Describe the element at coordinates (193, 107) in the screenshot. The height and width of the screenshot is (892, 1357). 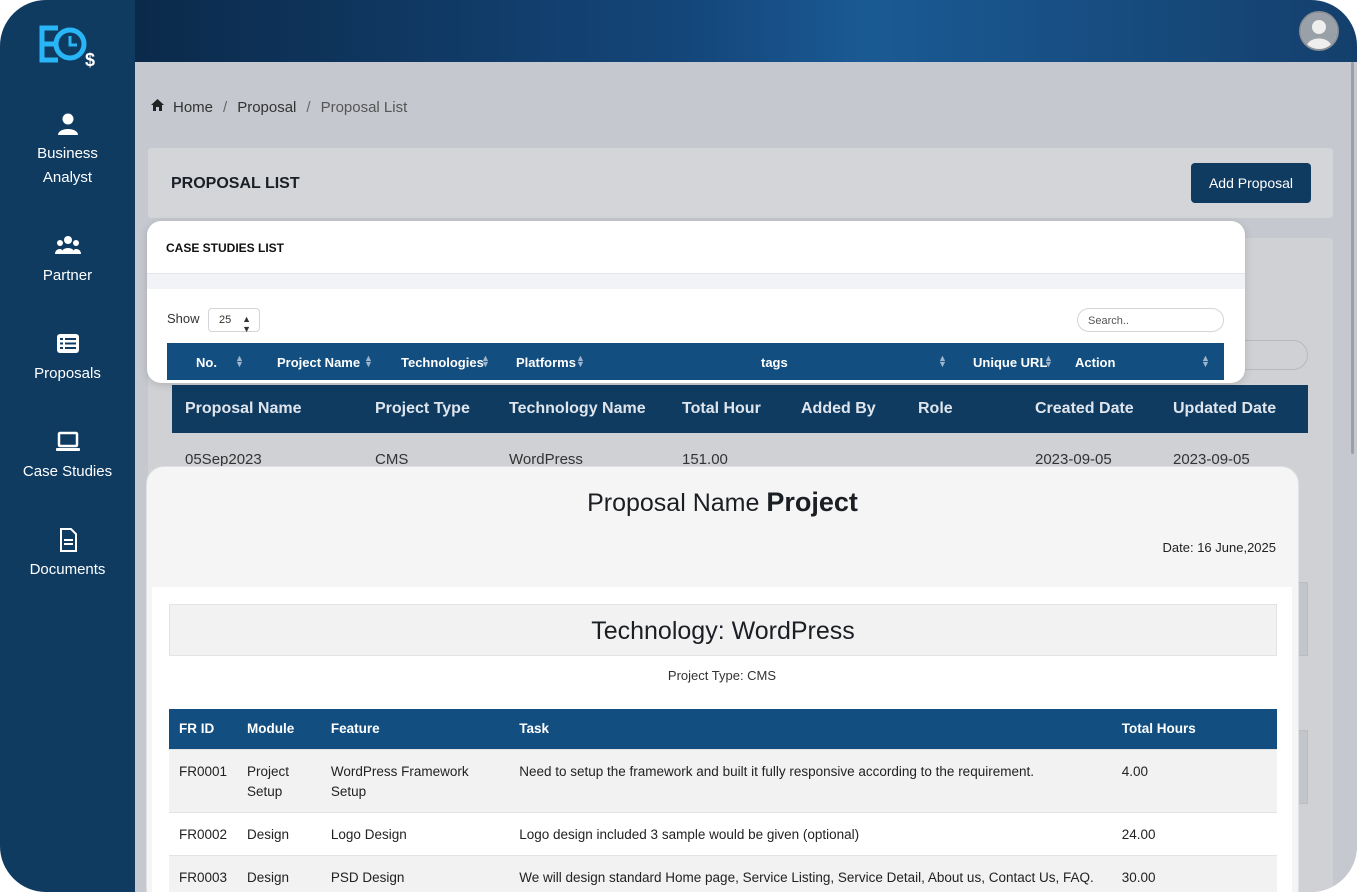
I see `breadcrumb-home: Home` at that location.